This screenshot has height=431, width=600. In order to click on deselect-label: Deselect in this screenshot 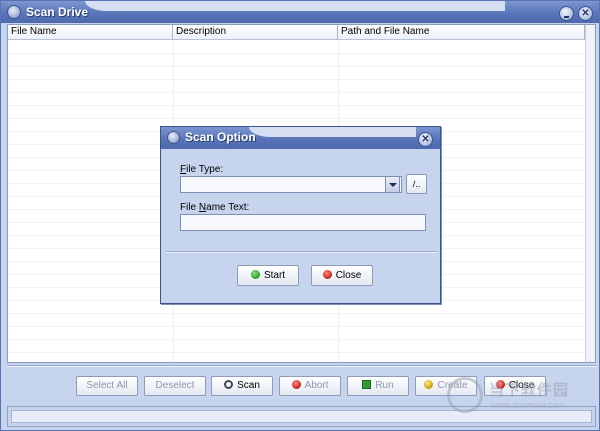, I will do `click(175, 385)`.